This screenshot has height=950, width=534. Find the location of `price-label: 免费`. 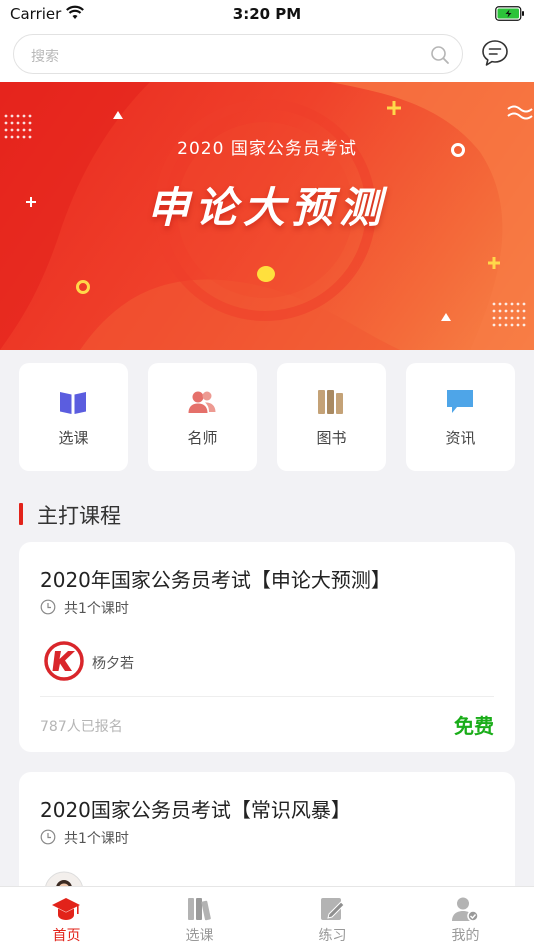

price-label: 免费 is located at coordinates (474, 726).